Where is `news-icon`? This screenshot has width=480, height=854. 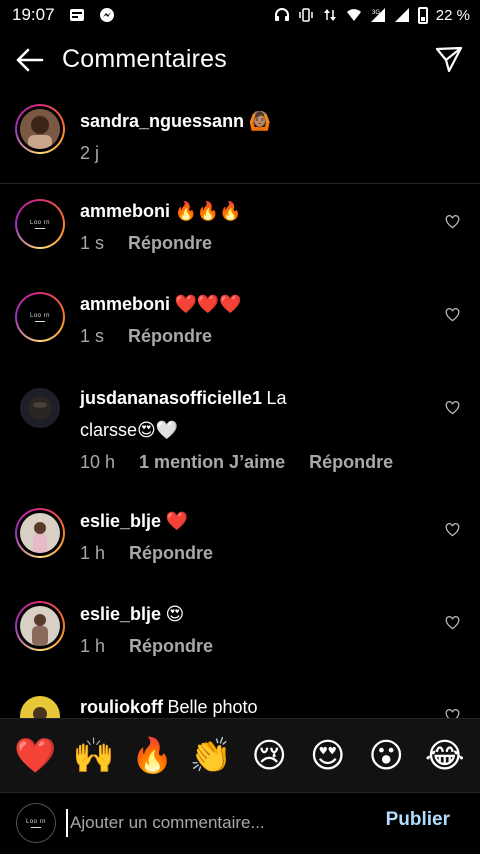 news-icon is located at coordinates (76, 15).